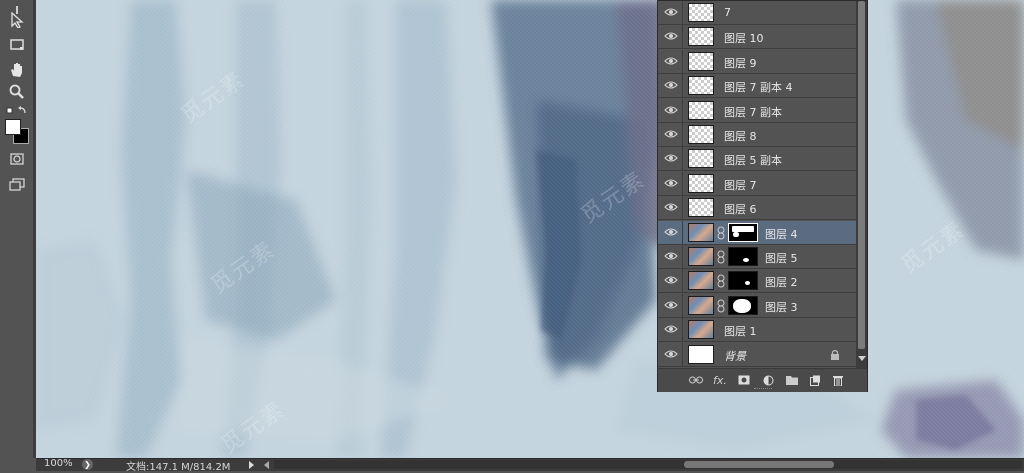 The image size is (1024, 473). I want to click on layer-row: 7, so click(757, 13).